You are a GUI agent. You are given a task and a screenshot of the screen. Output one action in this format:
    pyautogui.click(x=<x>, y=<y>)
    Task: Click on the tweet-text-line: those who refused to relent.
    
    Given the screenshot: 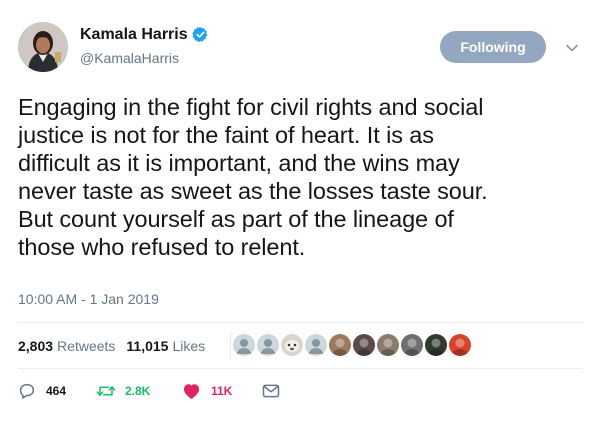 What is the action you would take?
    pyautogui.click(x=162, y=247)
    